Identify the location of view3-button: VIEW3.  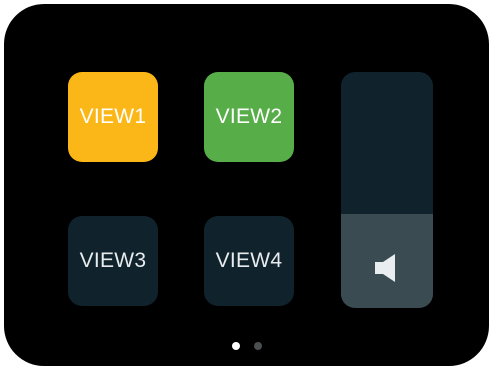
(113, 261).